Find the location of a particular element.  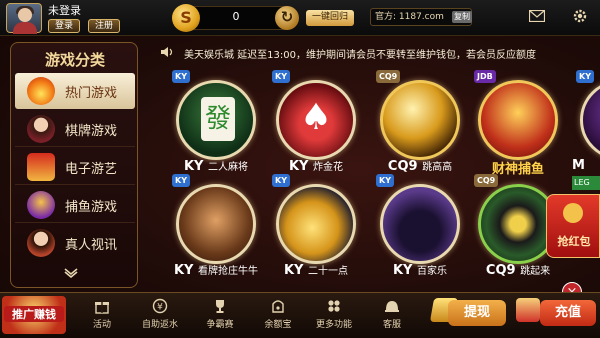

game-title: KY 炸金花 is located at coordinates (316, 166).